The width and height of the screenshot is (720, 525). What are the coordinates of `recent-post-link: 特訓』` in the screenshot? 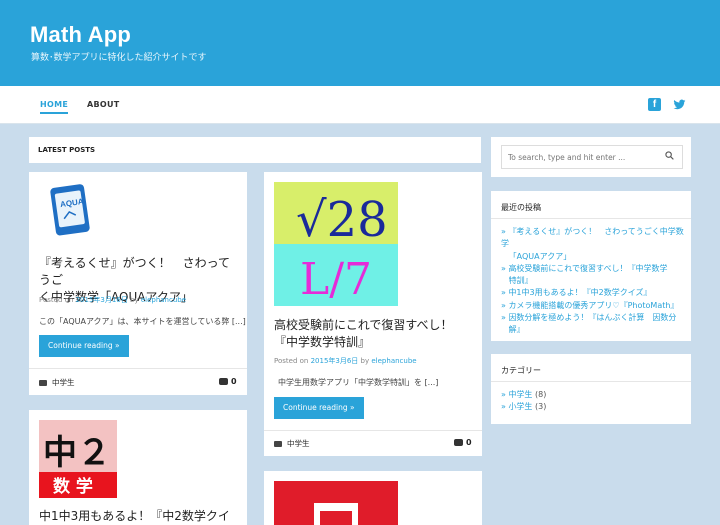 It's located at (596, 281).